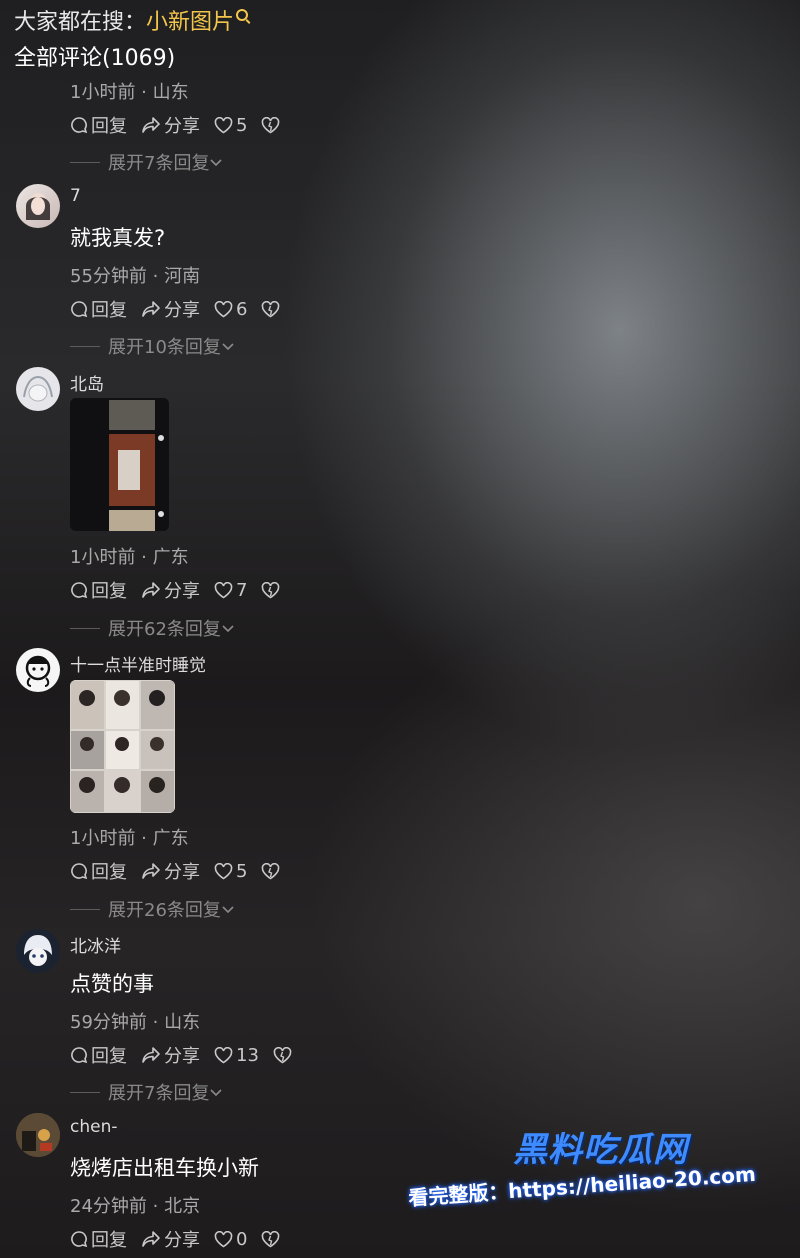 This screenshot has height=1258, width=800. I want to click on comment-actions: 回复 分享 13, so click(189, 1055).